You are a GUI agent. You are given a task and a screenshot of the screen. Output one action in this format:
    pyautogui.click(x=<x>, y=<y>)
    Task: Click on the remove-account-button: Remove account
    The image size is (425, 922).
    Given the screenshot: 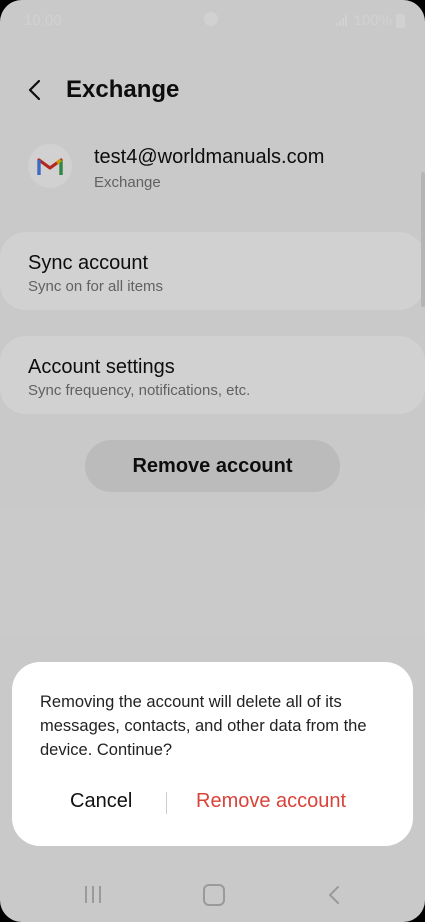 What is the action you would take?
    pyautogui.click(x=212, y=466)
    